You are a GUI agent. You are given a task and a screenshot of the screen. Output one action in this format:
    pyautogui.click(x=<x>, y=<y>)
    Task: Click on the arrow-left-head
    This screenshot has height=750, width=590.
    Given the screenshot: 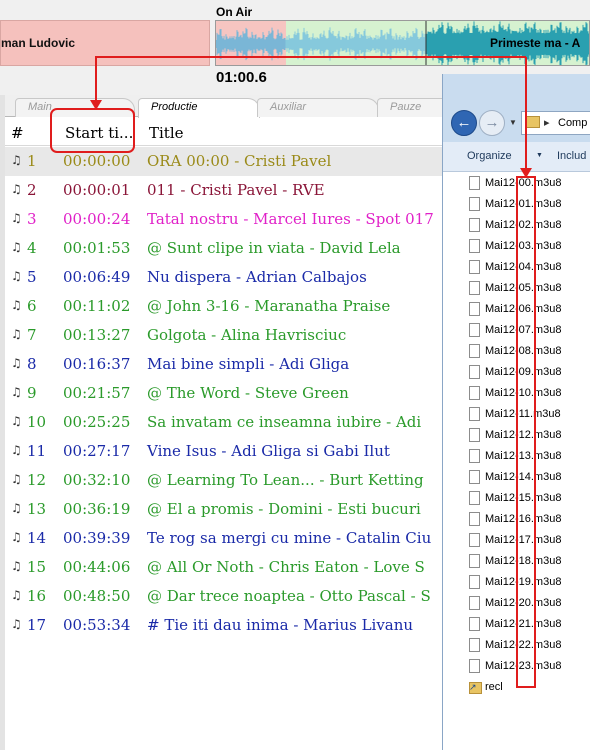 What is the action you would take?
    pyautogui.click(x=96, y=105)
    